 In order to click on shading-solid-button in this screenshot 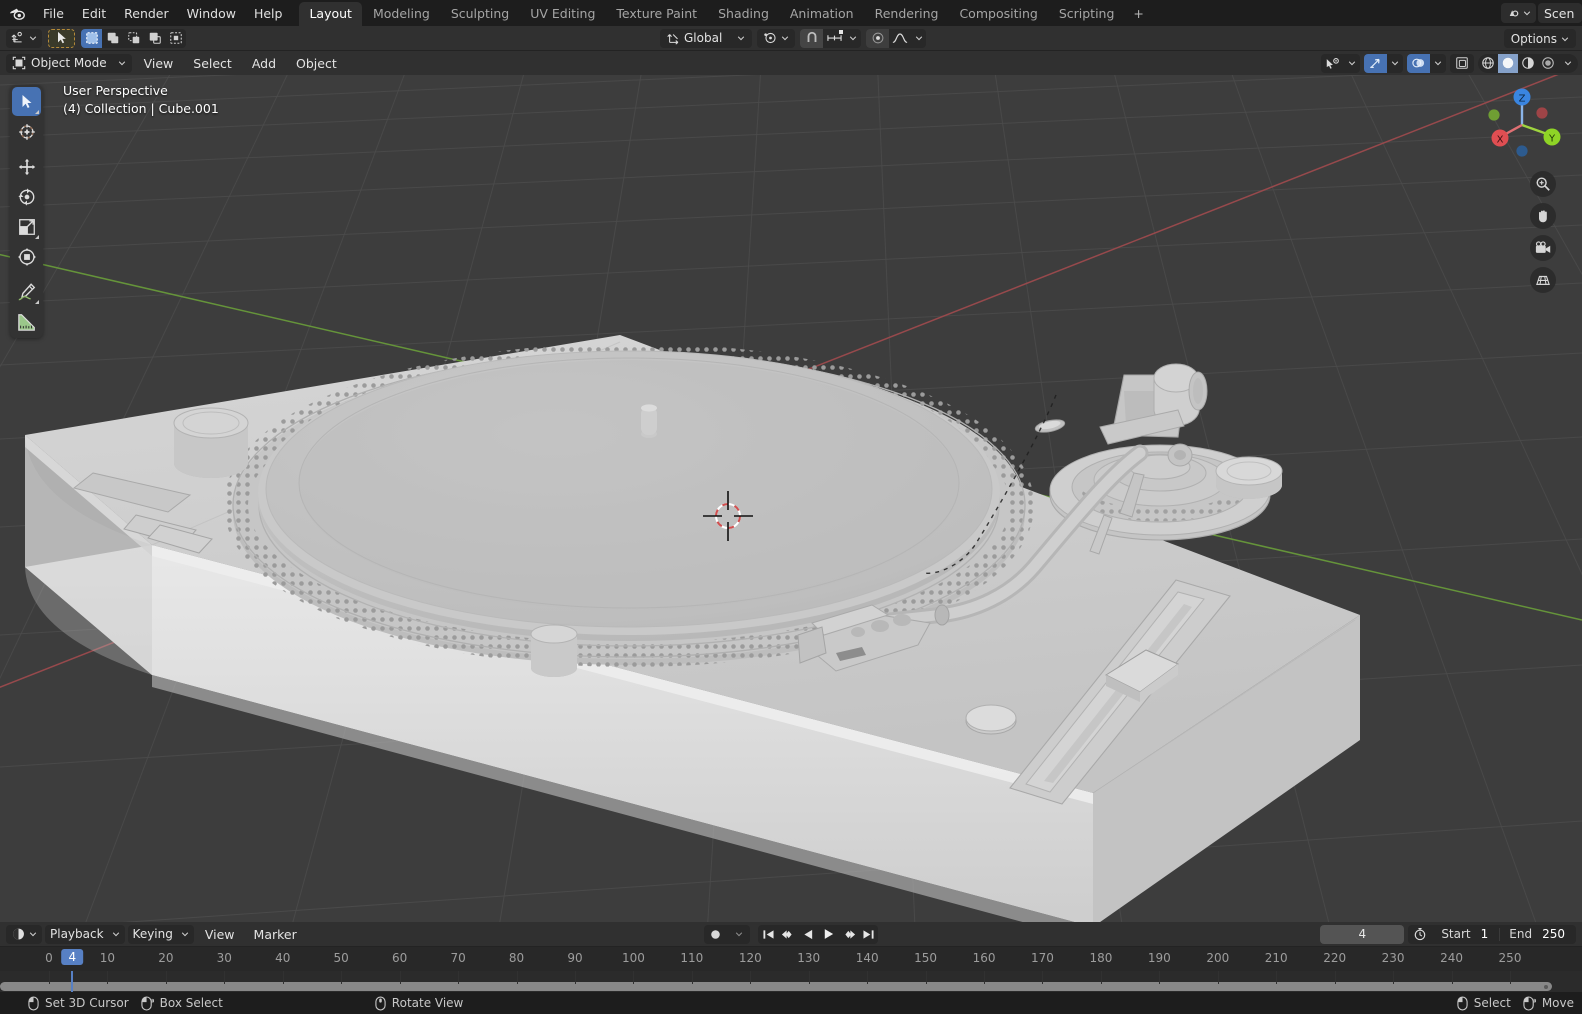, I will do `click(1508, 63)`.